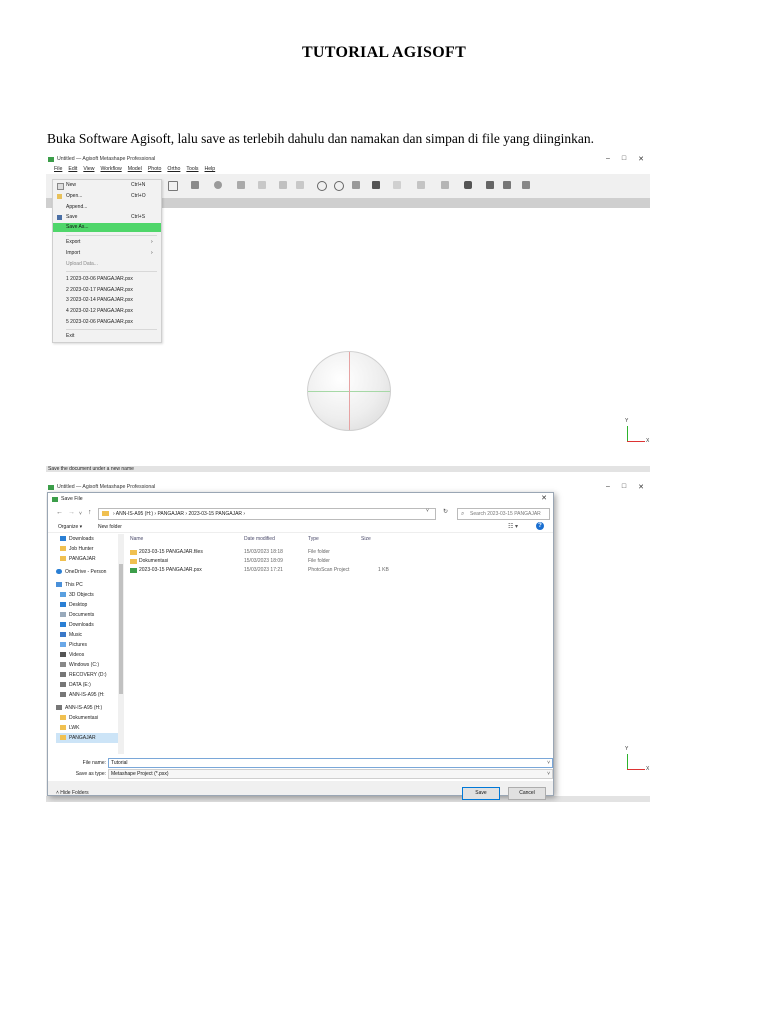  I want to click on menu-model: Model, so click(135, 169).